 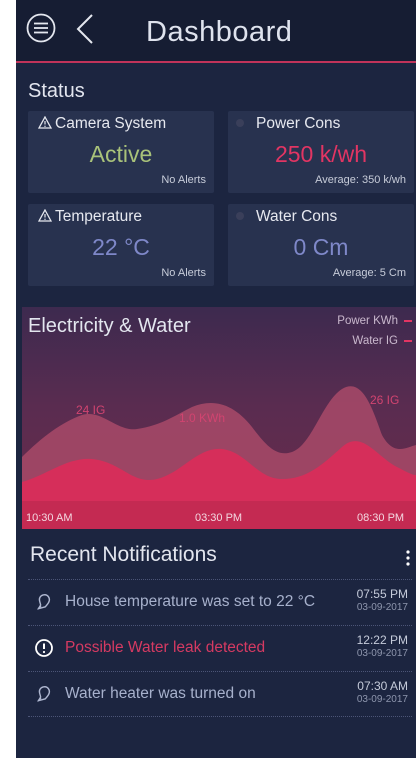 What do you see at coordinates (374, 321) in the screenshot?
I see `legend-item: Power KWh` at bounding box center [374, 321].